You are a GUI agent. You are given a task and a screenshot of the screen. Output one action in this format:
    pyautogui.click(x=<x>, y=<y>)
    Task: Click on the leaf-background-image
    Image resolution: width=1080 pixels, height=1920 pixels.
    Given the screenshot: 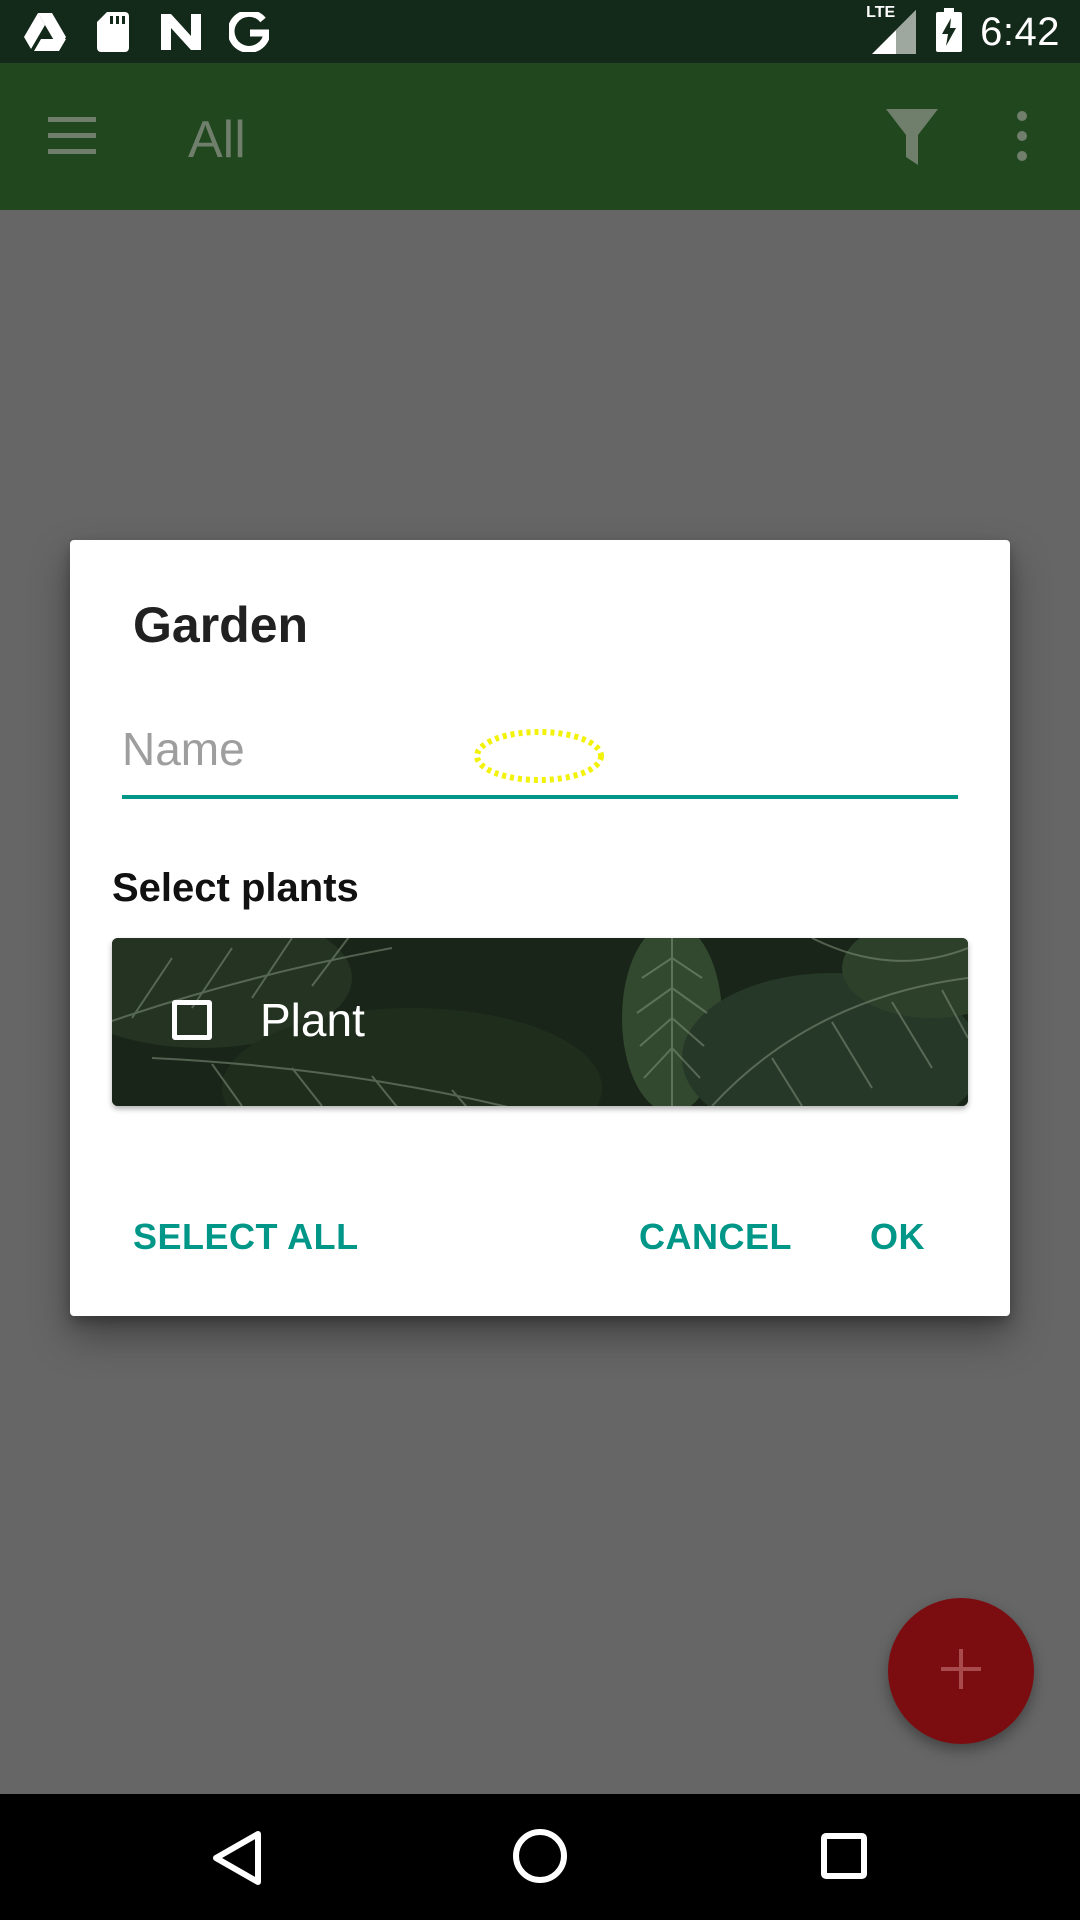 What is the action you would take?
    pyautogui.click(x=540, y=1022)
    